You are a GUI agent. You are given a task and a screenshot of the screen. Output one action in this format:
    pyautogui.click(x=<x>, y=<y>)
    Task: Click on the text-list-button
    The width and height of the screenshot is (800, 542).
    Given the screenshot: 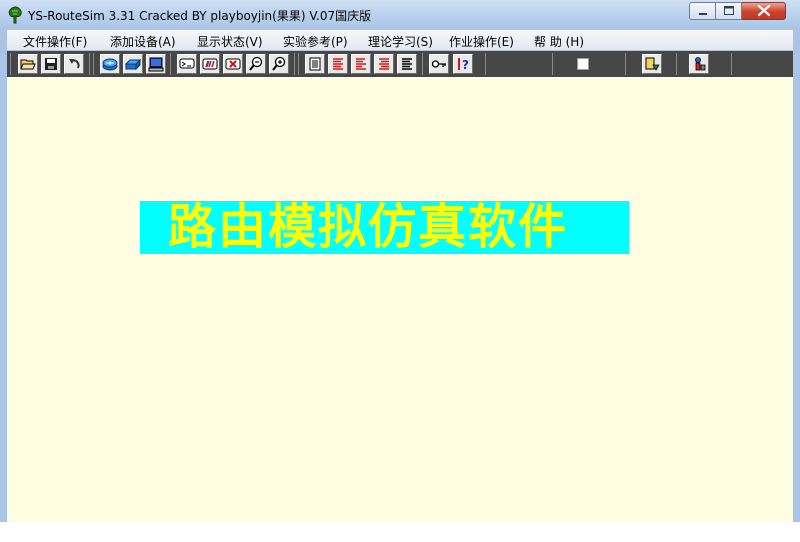 What is the action you would take?
    pyautogui.click(x=315, y=64)
    